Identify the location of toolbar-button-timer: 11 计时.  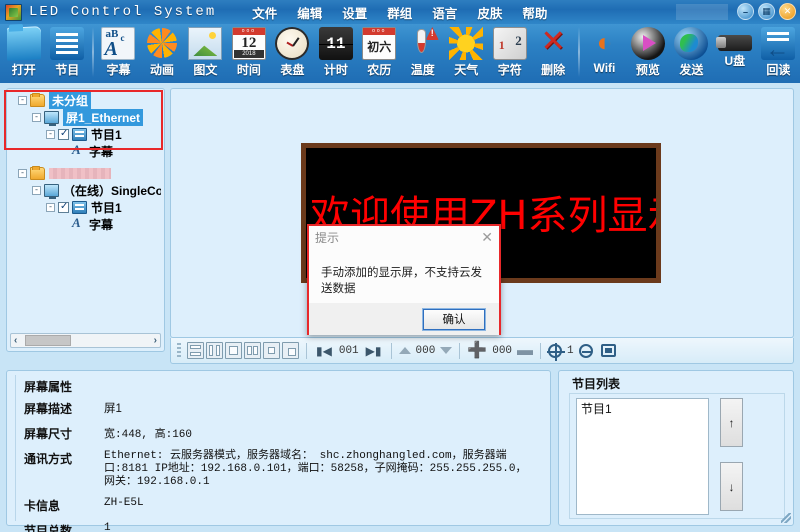
(335, 53).